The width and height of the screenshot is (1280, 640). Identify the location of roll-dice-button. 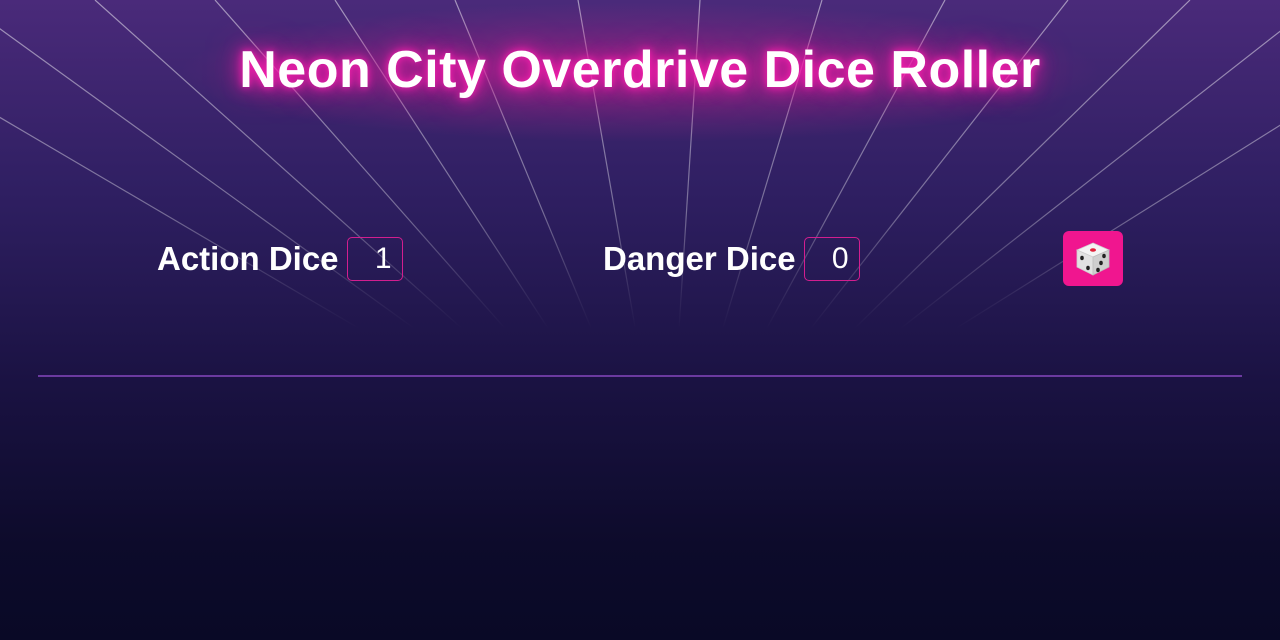
(1093, 258).